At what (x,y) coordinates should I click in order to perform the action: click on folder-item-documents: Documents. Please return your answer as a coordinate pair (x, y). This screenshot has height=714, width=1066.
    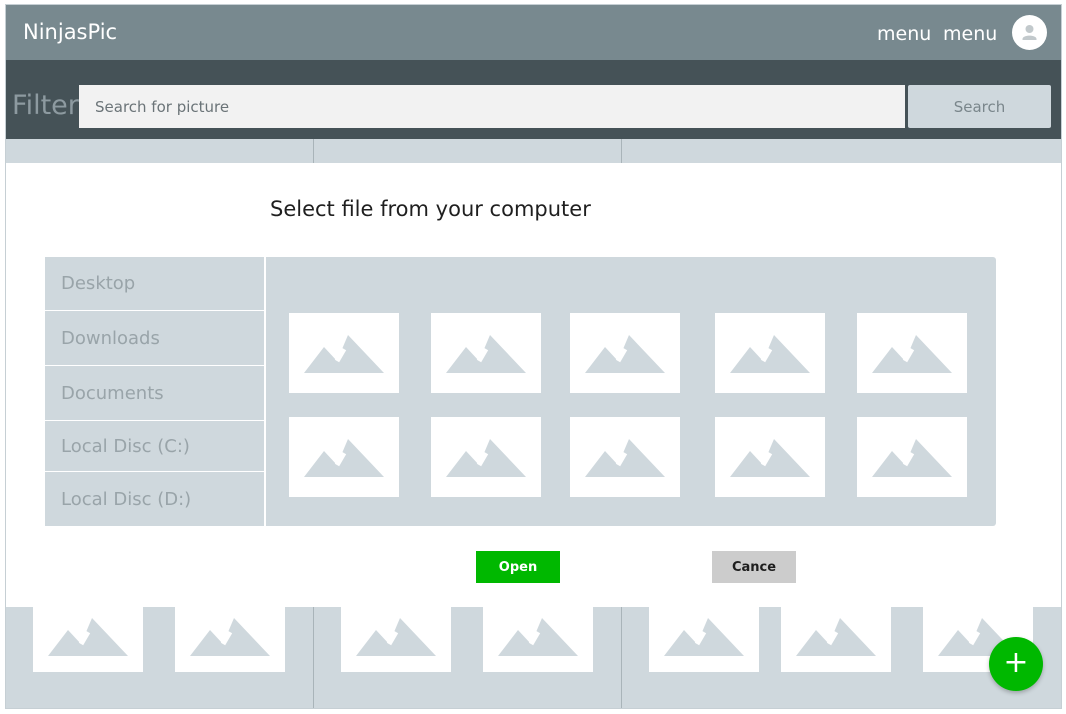
    Looking at the image, I should click on (154, 394).